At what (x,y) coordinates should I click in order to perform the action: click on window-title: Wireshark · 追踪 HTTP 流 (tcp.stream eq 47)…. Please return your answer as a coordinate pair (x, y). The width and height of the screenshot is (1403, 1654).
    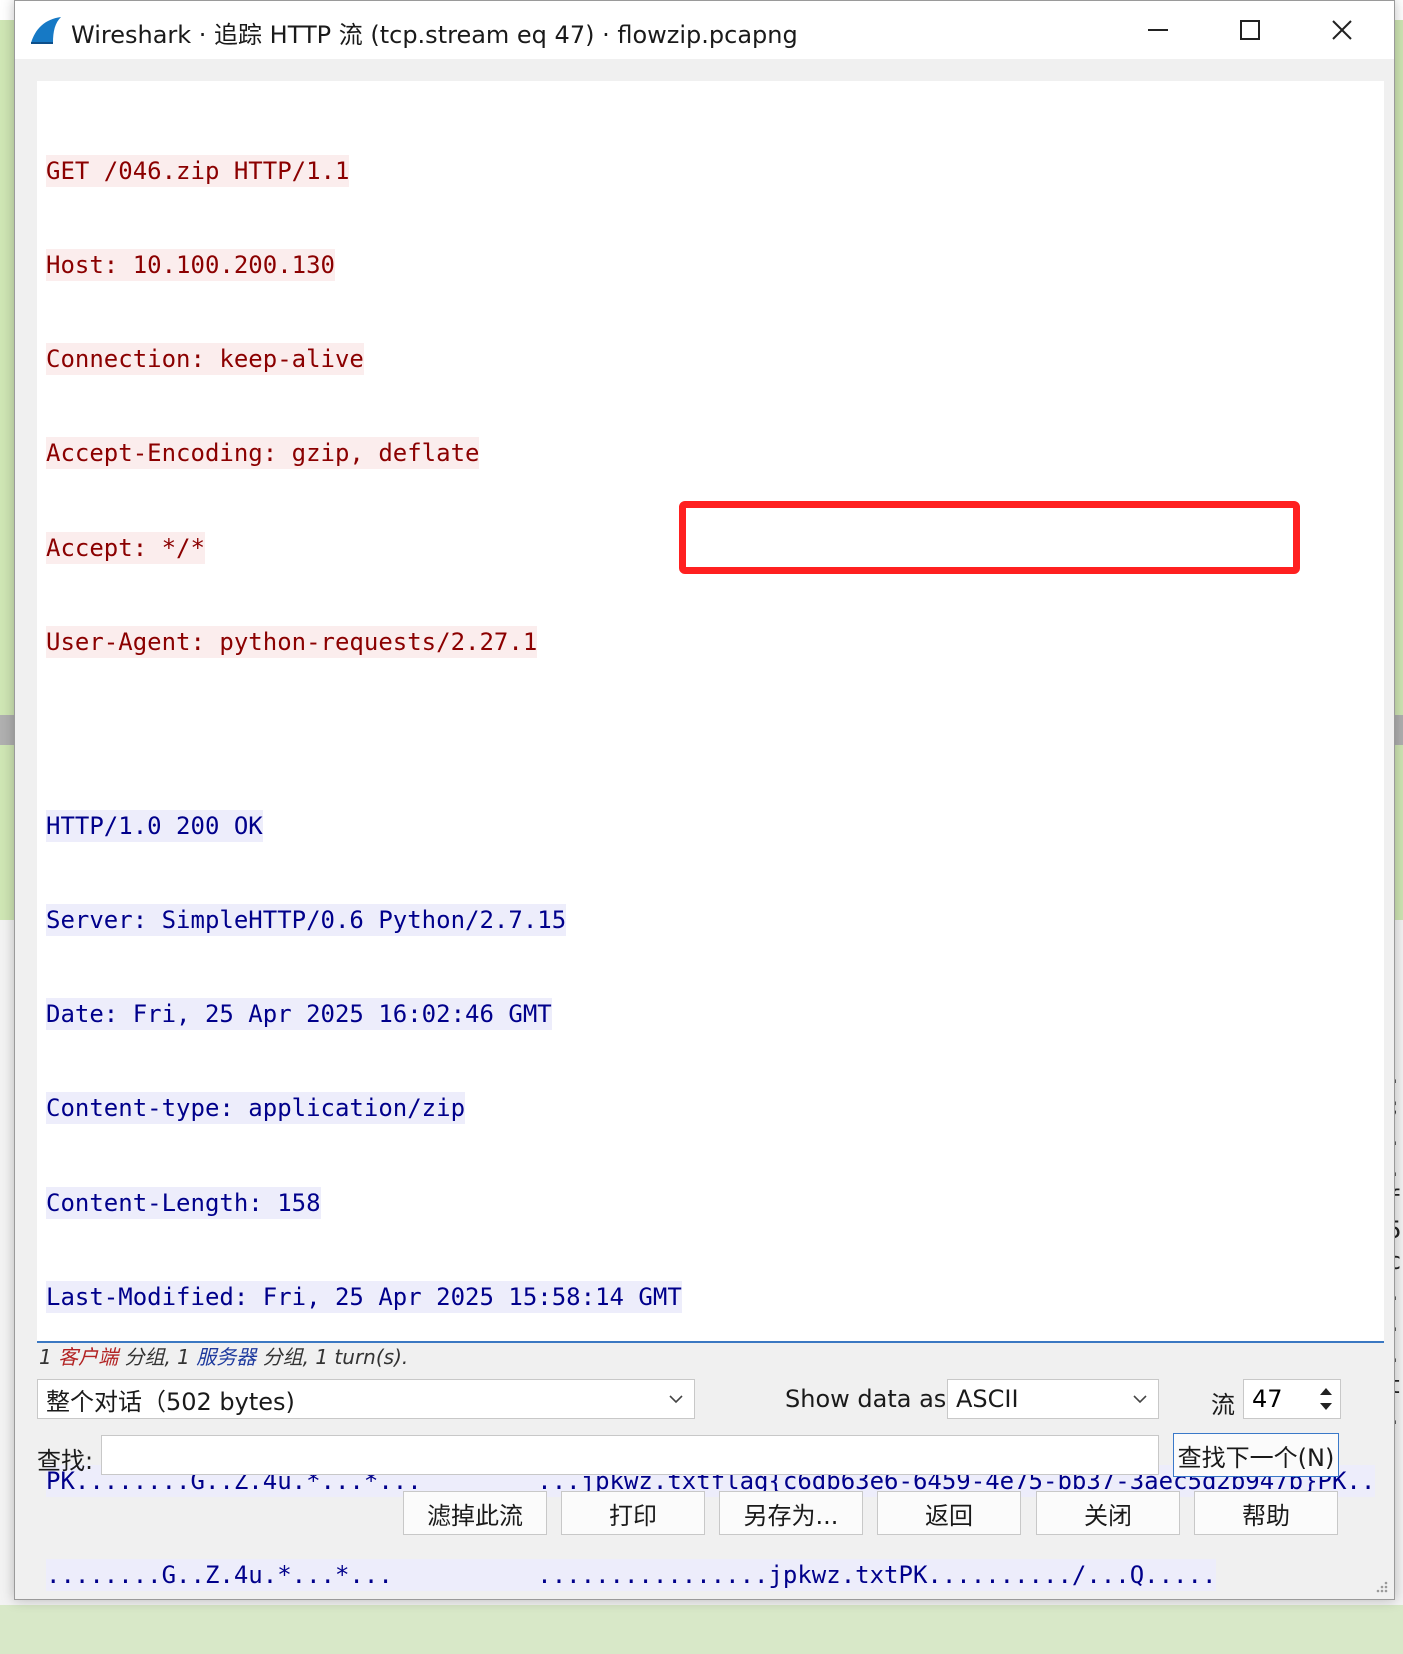
    Looking at the image, I should click on (434, 35).